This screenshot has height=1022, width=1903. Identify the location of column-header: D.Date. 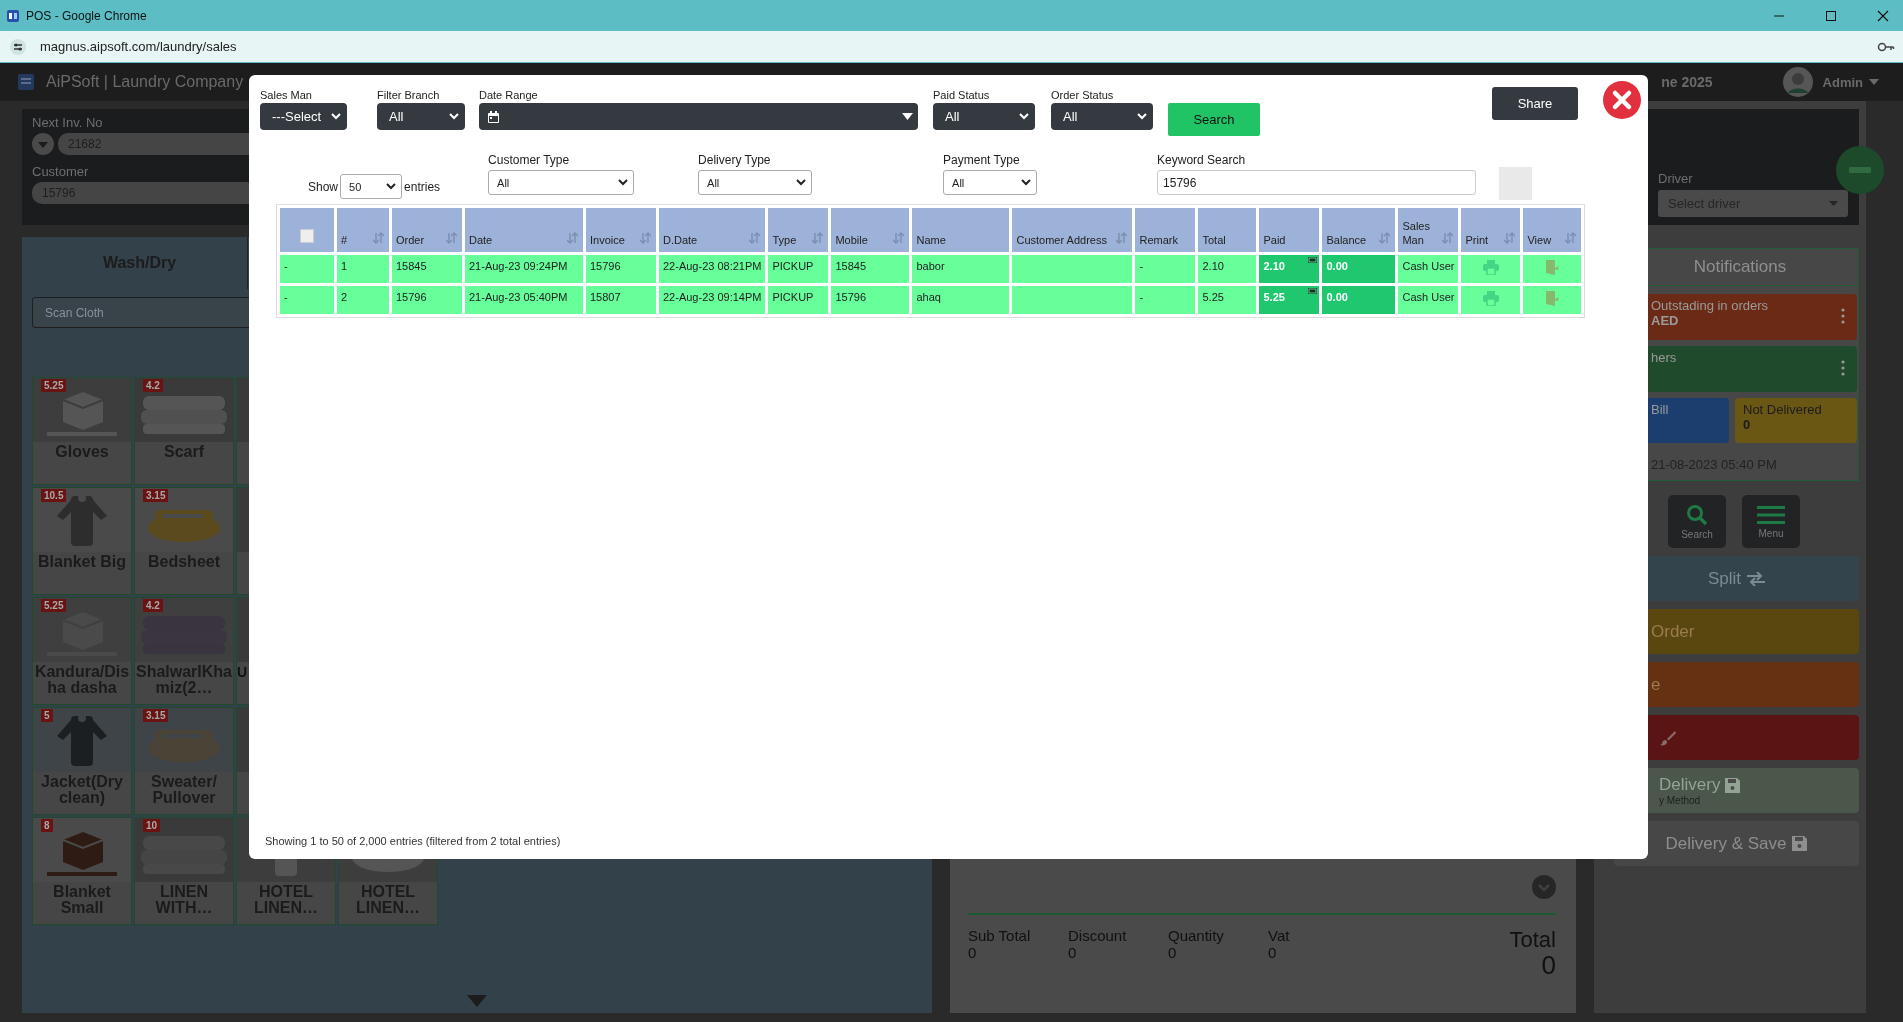
(712, 230).